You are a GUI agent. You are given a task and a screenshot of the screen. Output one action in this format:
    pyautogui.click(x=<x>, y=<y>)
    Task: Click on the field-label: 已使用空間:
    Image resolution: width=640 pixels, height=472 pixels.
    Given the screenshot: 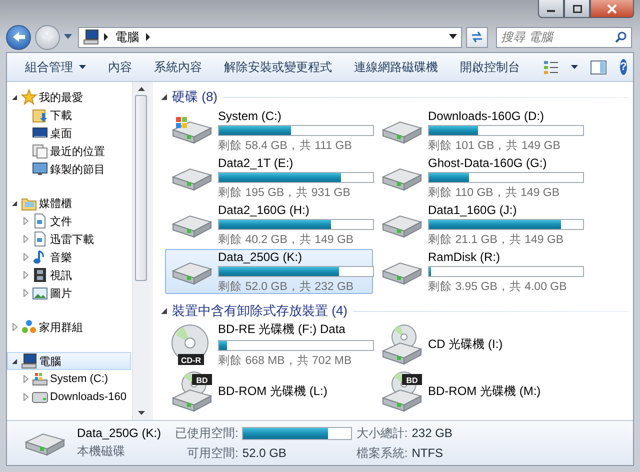 What is the action you would take?
    pyautogui.click(x=206, y=433)
    